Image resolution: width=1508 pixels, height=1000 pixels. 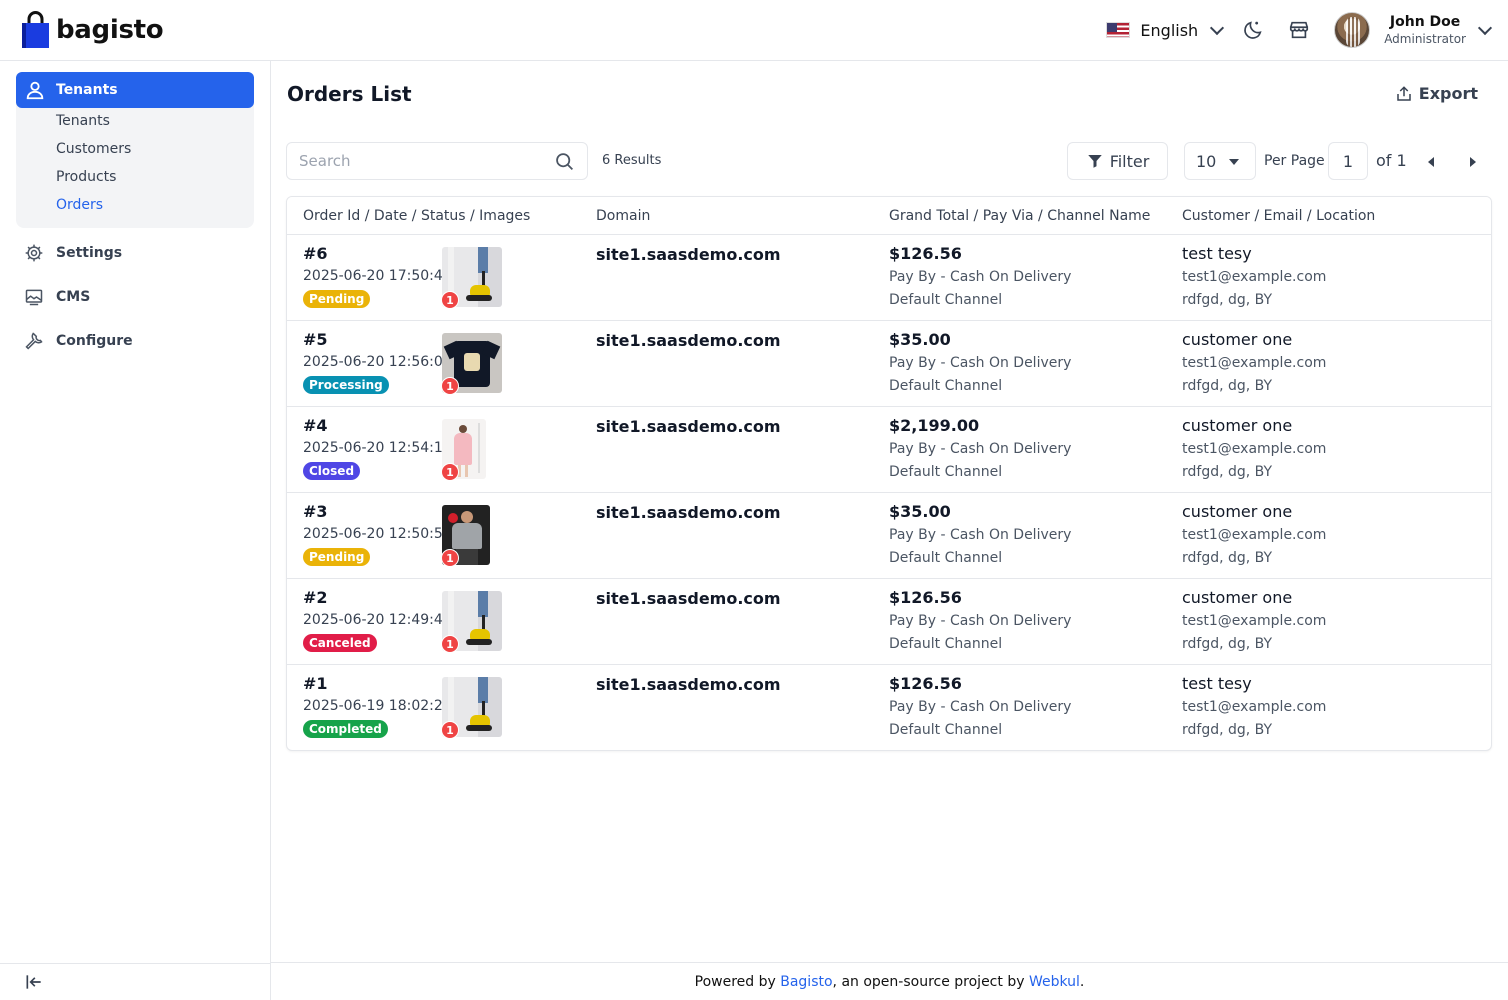 What do you see at coordinates (377, 512) in the screenshot?
I see `order-id: #3` at bounding box center [377, 512].